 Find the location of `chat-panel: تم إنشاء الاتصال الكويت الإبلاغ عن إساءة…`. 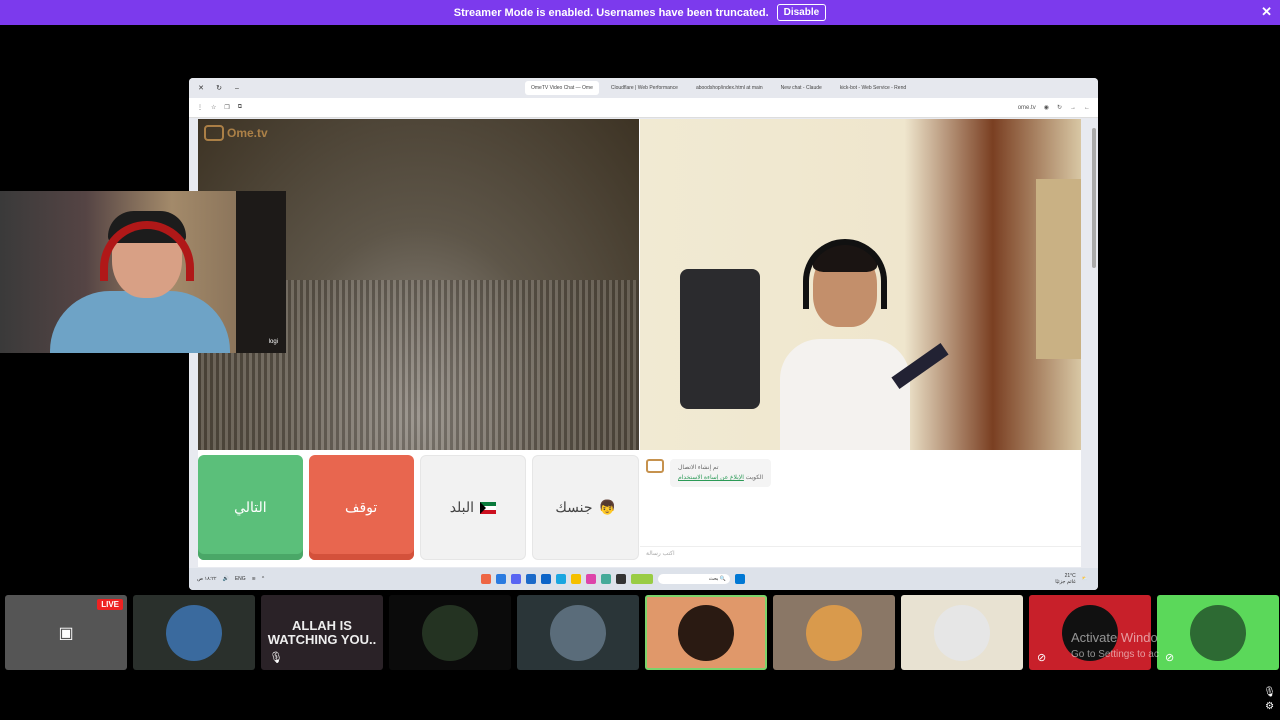

chat-panel: تم إنشاء الاتصال الكويت الإبلاغ عن إساءة… is located at coordinates (860, 507).